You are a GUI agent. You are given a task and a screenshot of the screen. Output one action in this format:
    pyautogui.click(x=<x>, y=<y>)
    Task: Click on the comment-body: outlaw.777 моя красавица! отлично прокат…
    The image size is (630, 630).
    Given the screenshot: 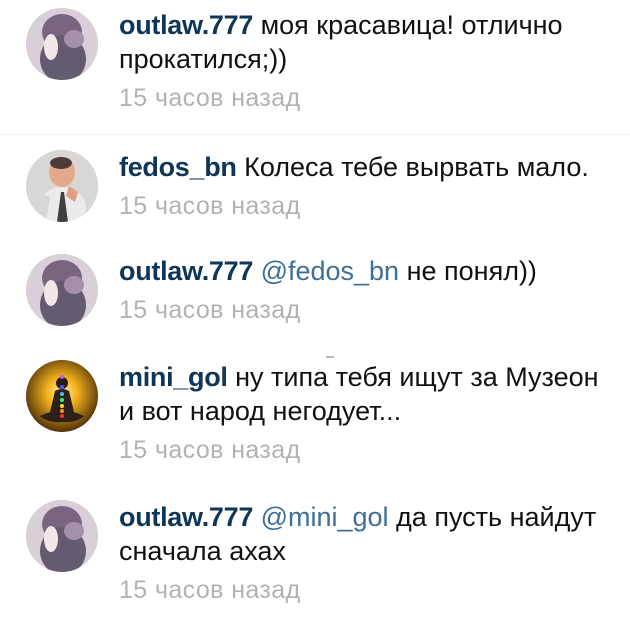 What is the action you would take?
    pyautogui.click(x=369, y=60)
    